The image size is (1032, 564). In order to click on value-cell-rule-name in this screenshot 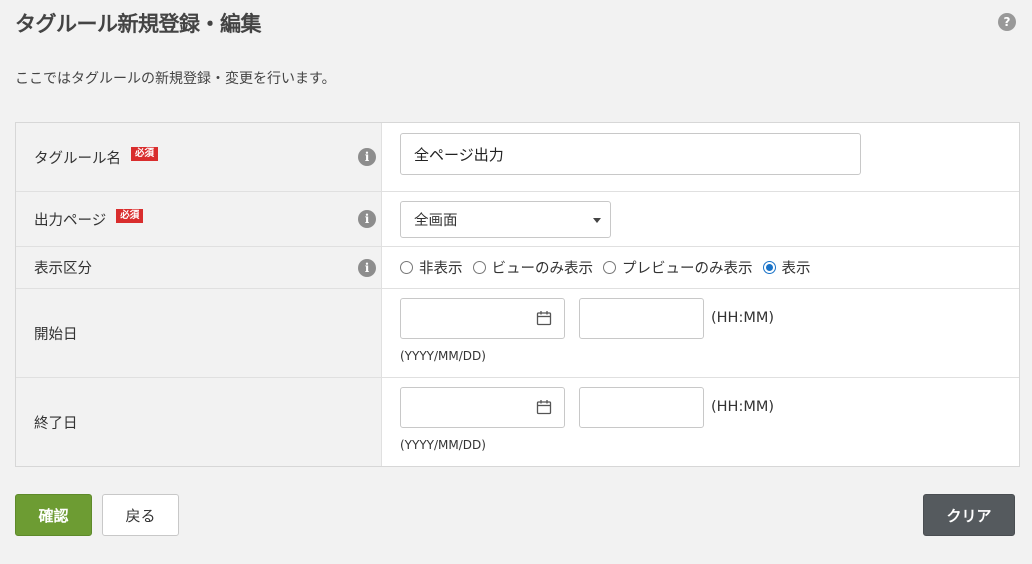, I will do `click(700, 157)`.